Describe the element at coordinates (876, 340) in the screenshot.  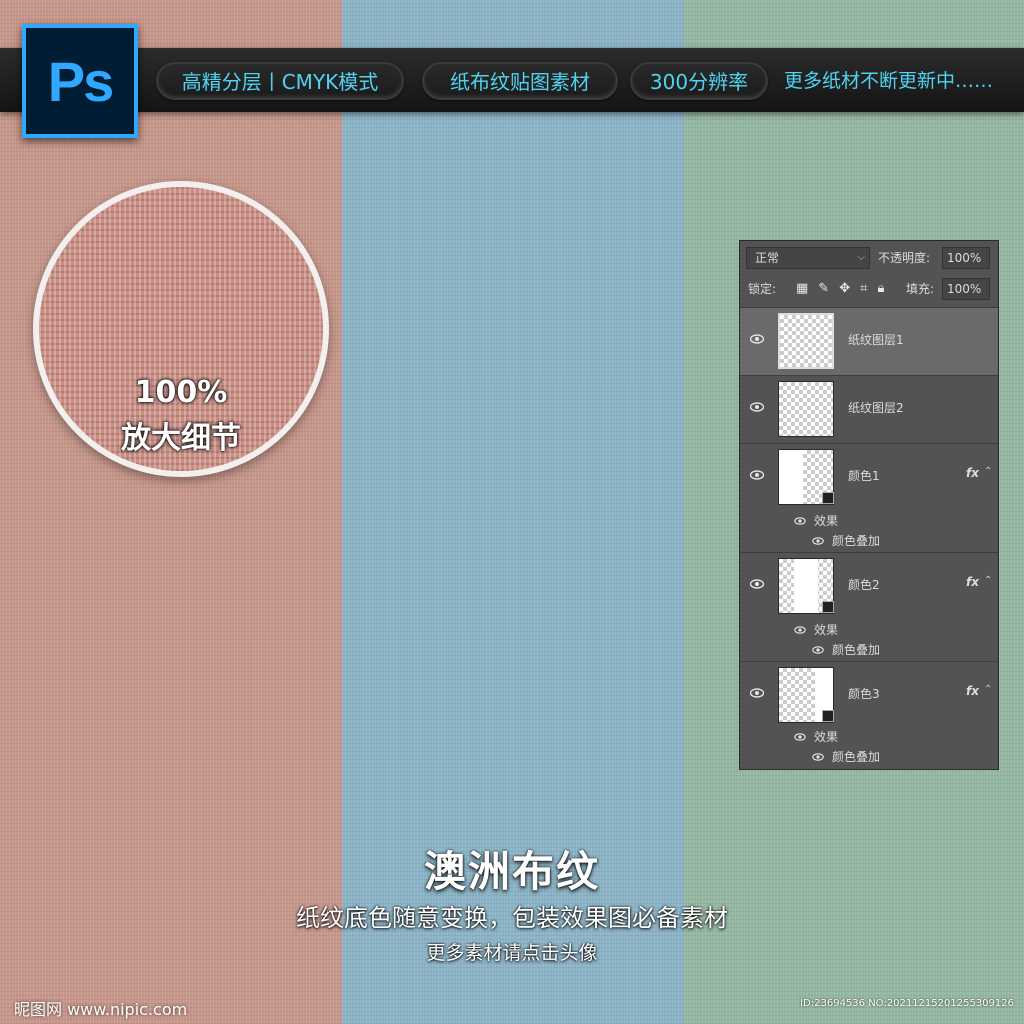
I see `layer-name: 纸纹图层1` at that location.